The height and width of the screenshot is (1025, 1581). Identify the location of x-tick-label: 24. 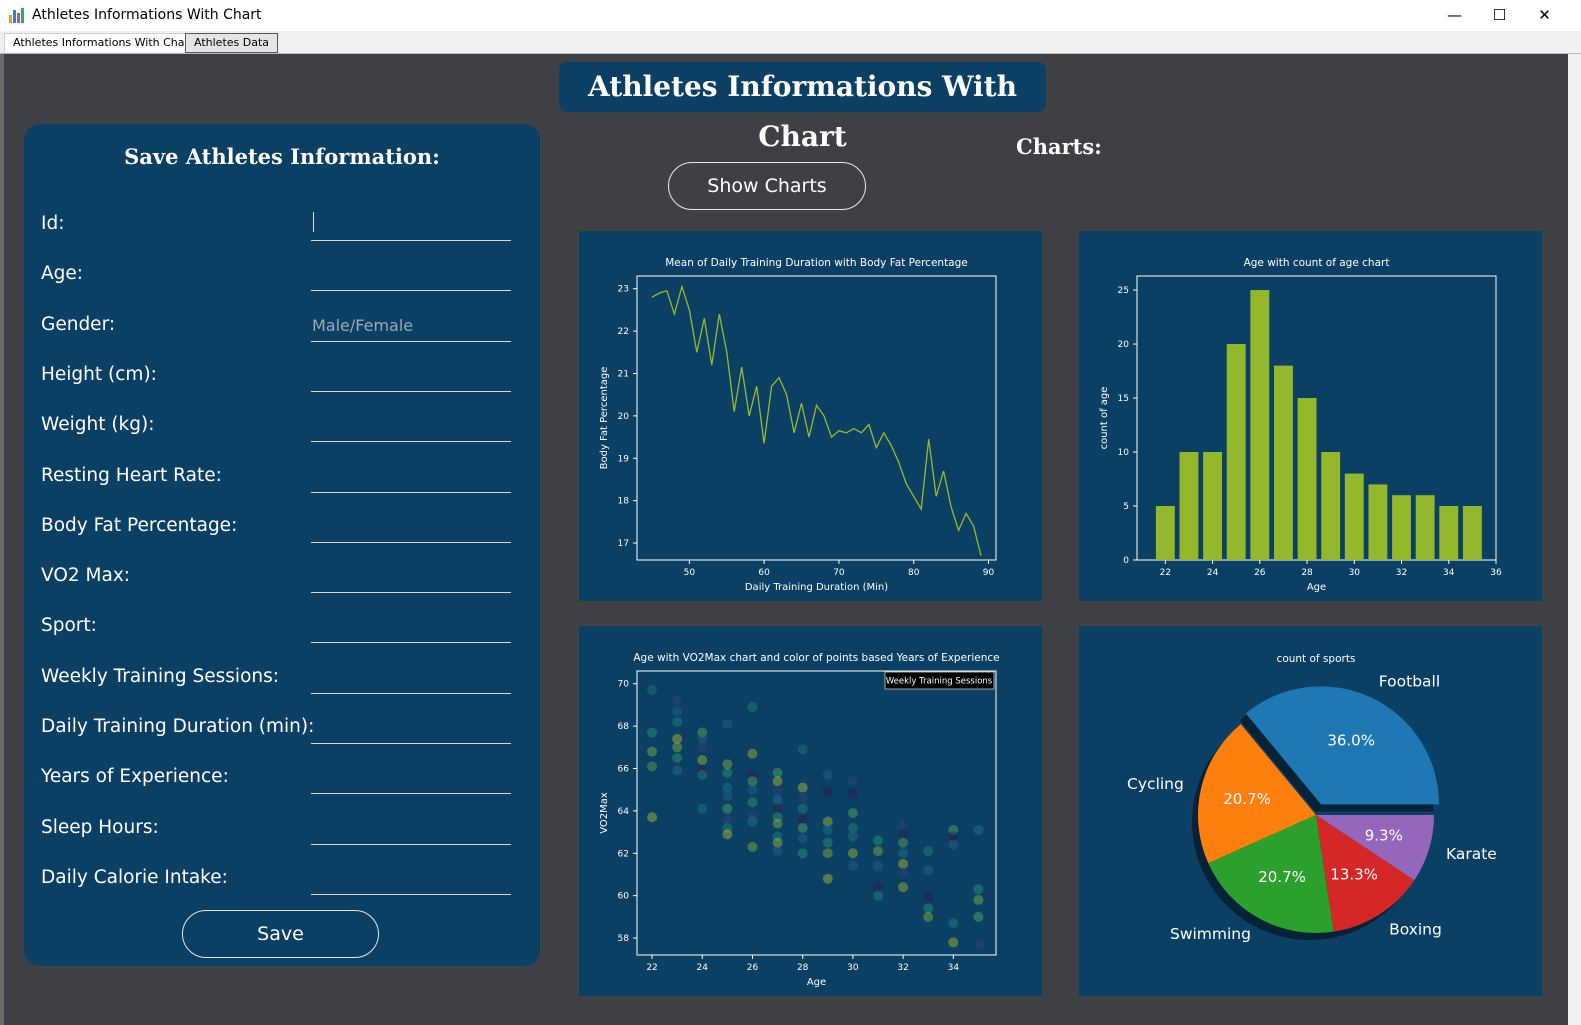
(703, 968).